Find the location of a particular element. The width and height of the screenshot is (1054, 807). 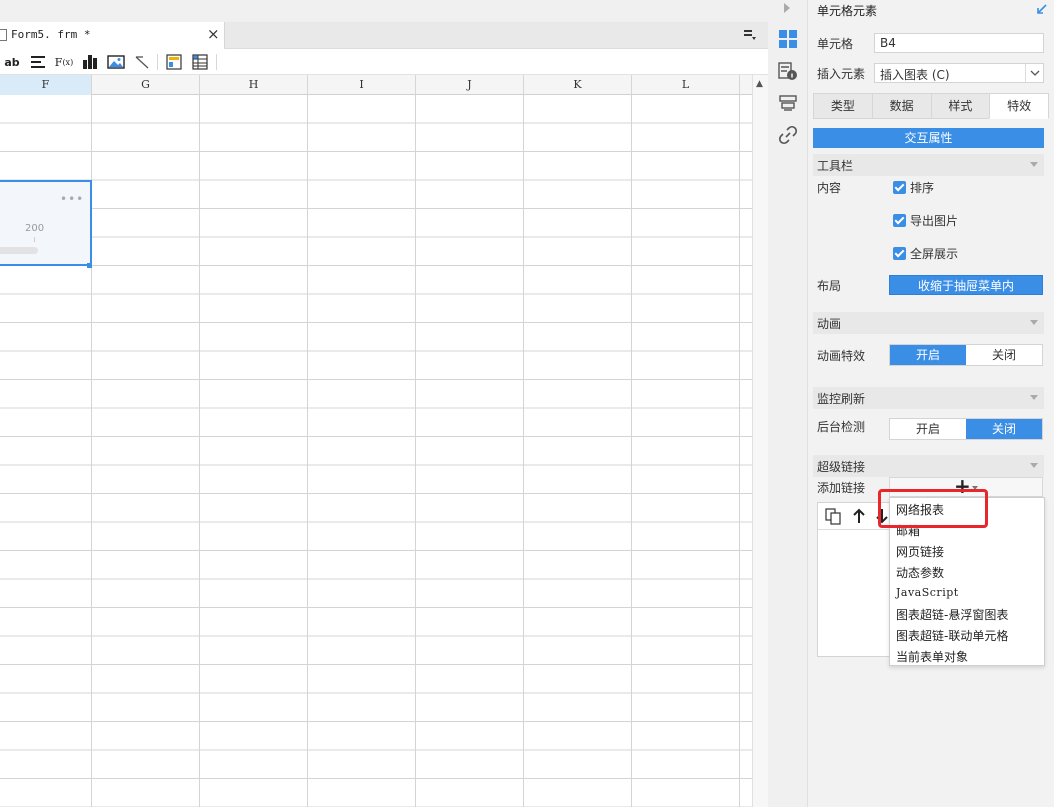

insert-element-value: 插入图表 (C) is located at coordinates (915, 75).